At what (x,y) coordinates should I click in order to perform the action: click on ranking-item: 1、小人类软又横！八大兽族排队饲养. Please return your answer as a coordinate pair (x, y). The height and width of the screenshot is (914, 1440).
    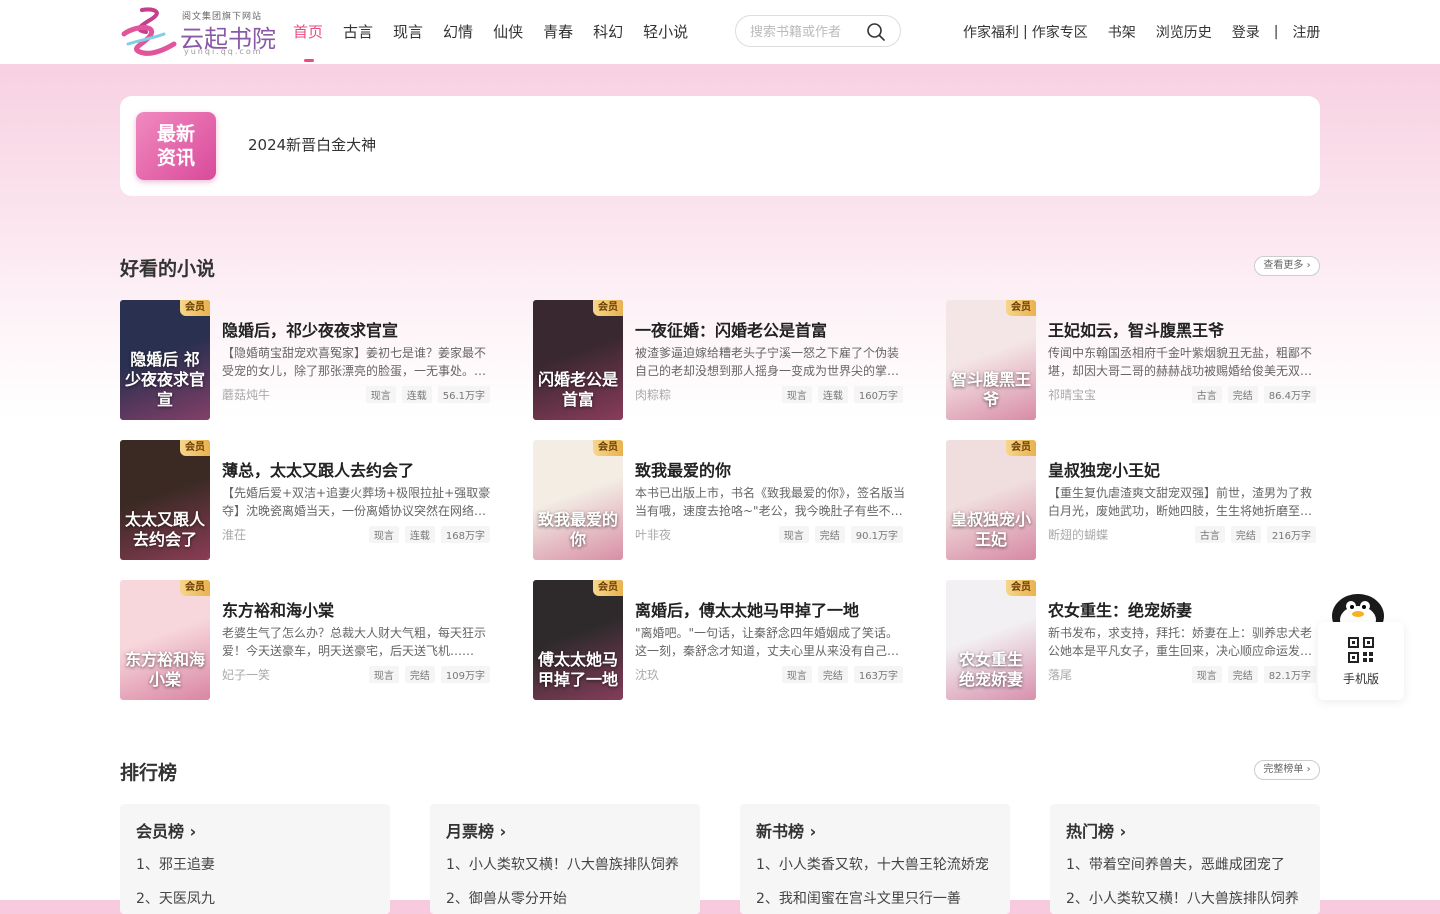
    Looking at the image, I should click on (571, 864).